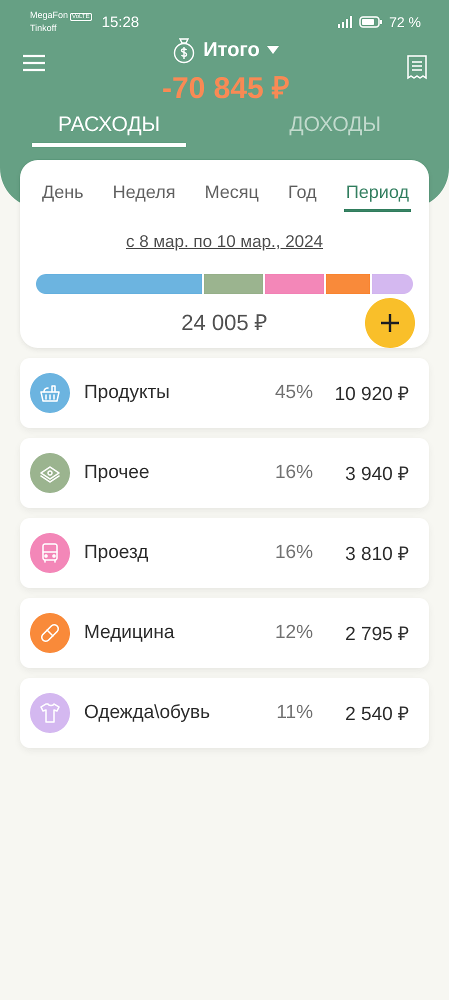  Describe the element at coordinates (293, 393) in the screenshot. I see `category-percent: 45%` at that location.